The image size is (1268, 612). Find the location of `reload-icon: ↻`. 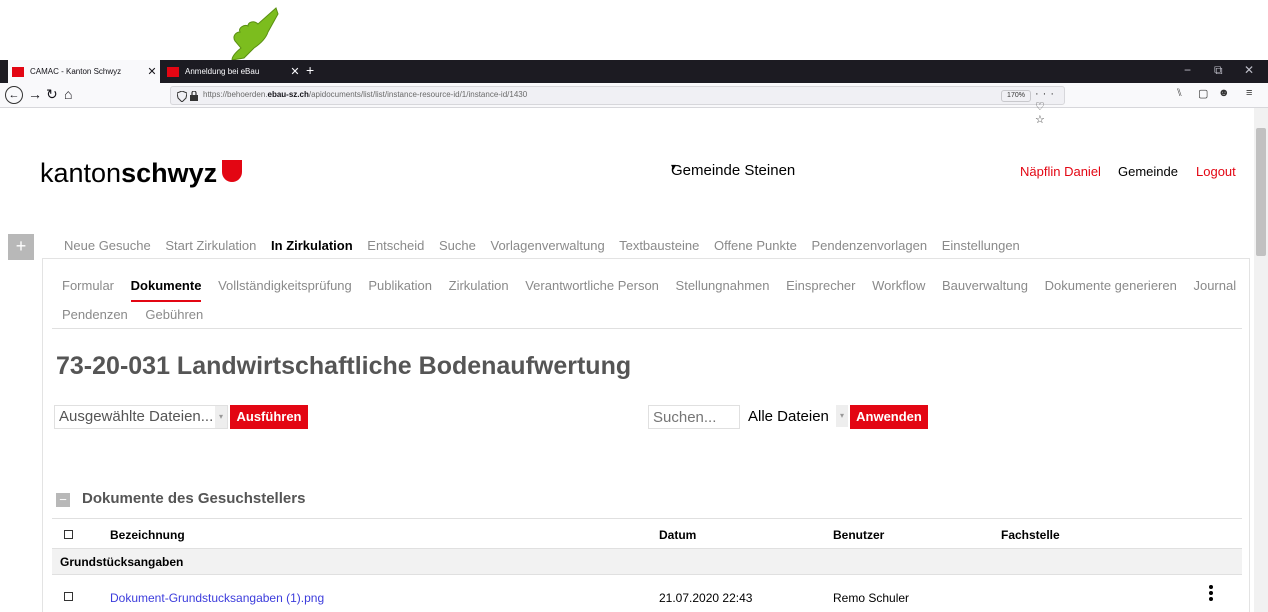

reload-icon: ↻ is located at coordinates (52, 94).